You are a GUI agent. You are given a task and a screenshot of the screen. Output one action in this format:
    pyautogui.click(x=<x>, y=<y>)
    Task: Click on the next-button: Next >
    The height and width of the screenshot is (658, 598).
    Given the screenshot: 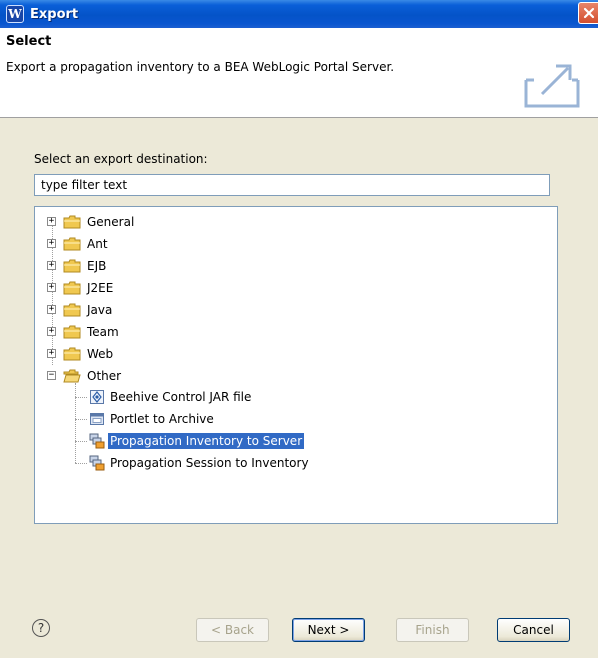 What is the action you would take?
    pyautogui.click(x=328, y=630)
    